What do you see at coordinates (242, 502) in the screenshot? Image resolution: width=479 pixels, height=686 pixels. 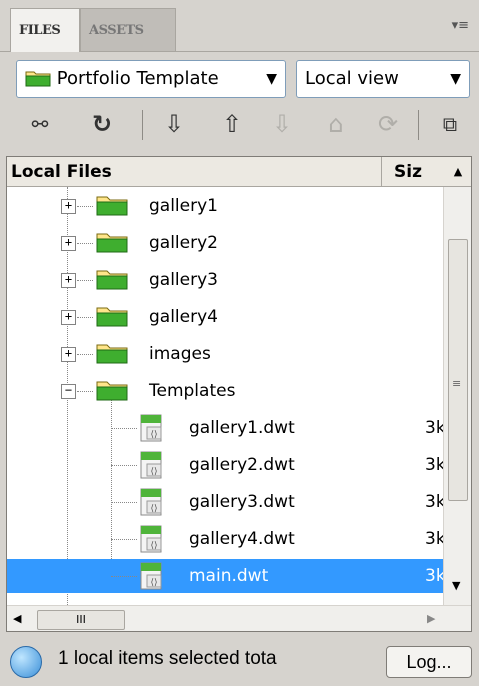 I see `tree-item-label: gallery3.dwt` at bounding box center [242, 502].